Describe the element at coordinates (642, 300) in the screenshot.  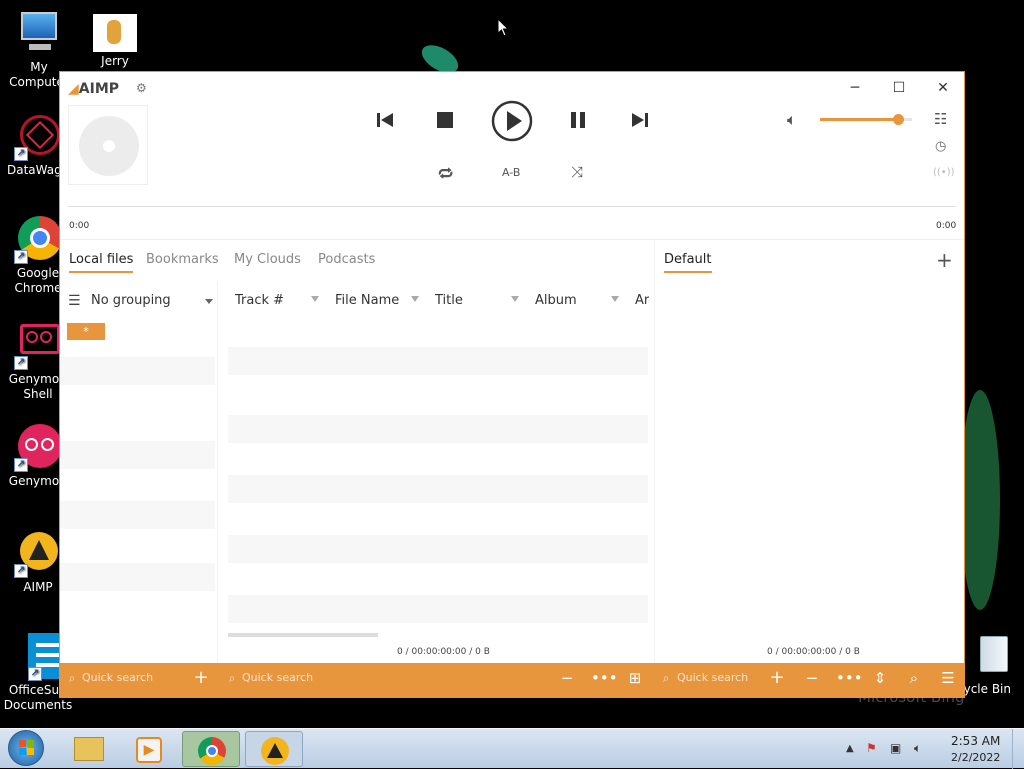
I see `column-artist: Ar` at that location.